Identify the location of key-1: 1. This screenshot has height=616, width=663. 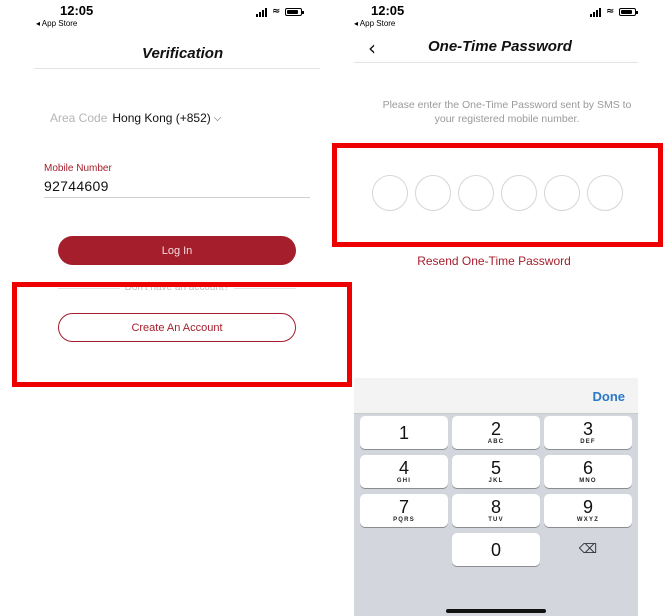
(404, 432).